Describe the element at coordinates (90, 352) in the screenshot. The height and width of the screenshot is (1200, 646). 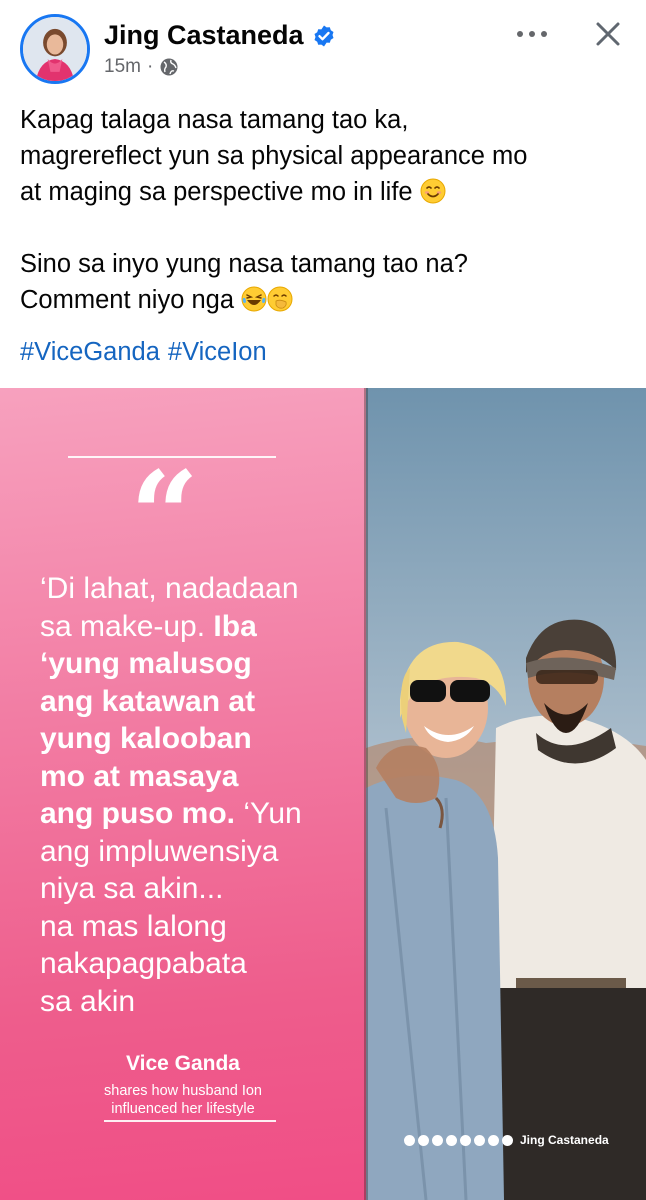
I see `hashtag-link: #ViceGanda` at that location.